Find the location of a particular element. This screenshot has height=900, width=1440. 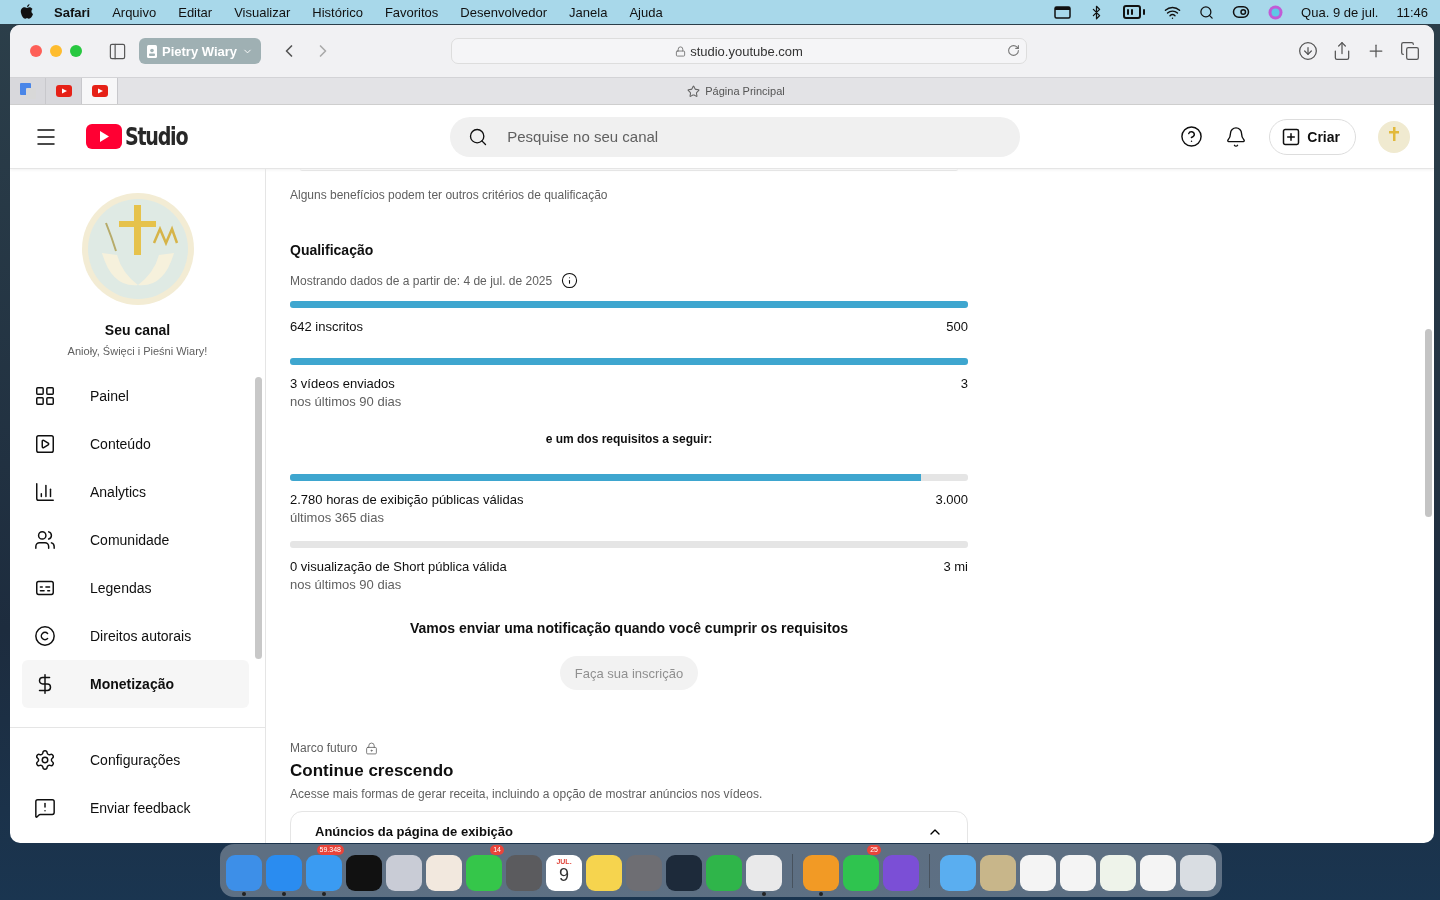

eligibility-note: Alguns benefícios podem ter outros critérios de qualificação is located at coordinates (449, 195).